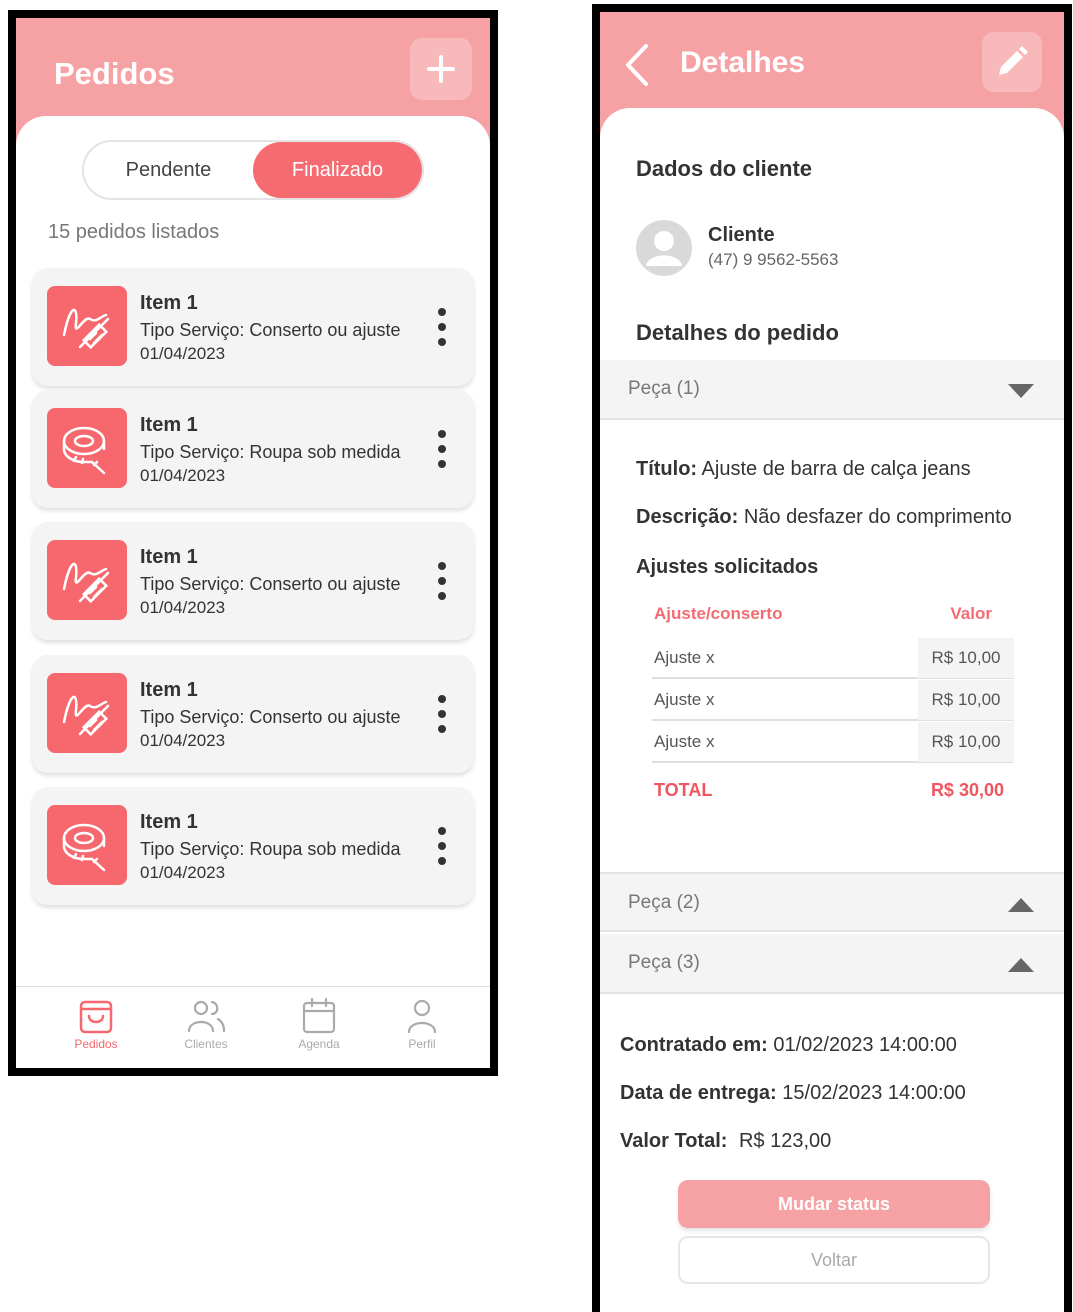 The height and width of the screenshot is (1312, 1073). What do you see at coordinates (832, 390) in the screenshot?
I see `accordion-peca-1: Peça (1)` at bounding box center [832, 390].